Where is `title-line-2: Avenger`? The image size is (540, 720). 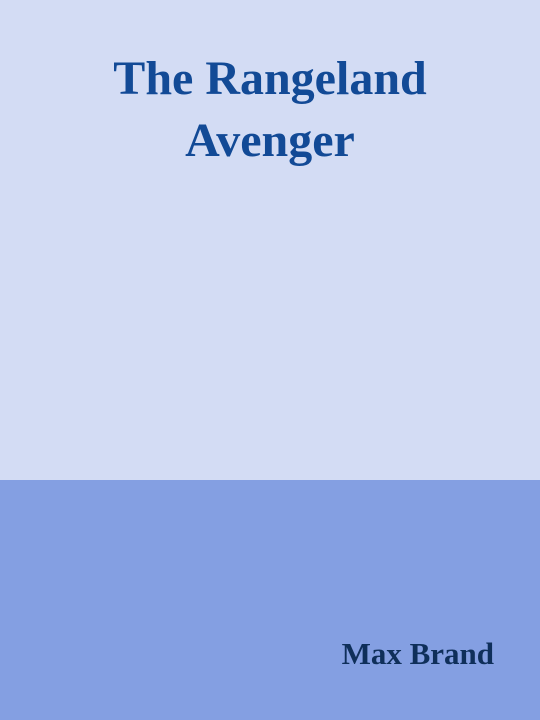 title-line-2: Avenger is located at coordinates (270, 140).